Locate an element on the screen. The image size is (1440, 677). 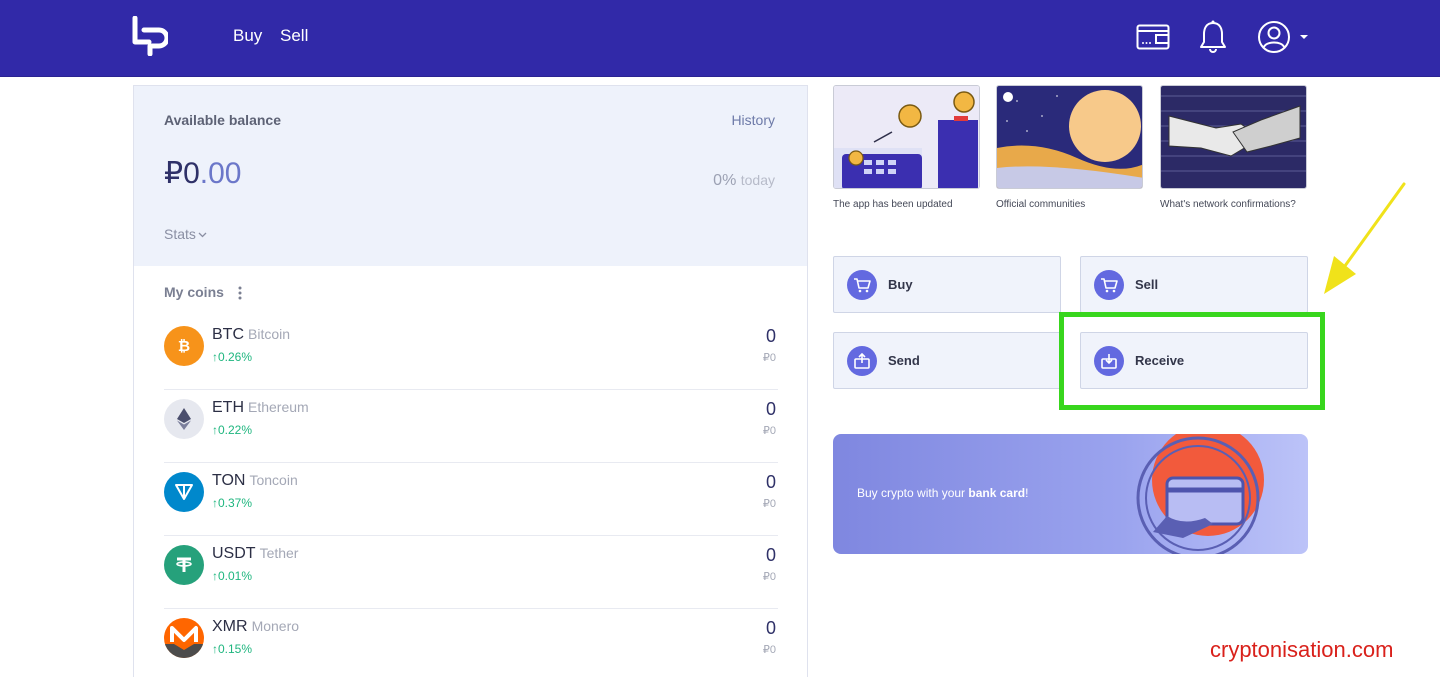
coin-ticker-text: USDT is located at coordinates (234, 553).